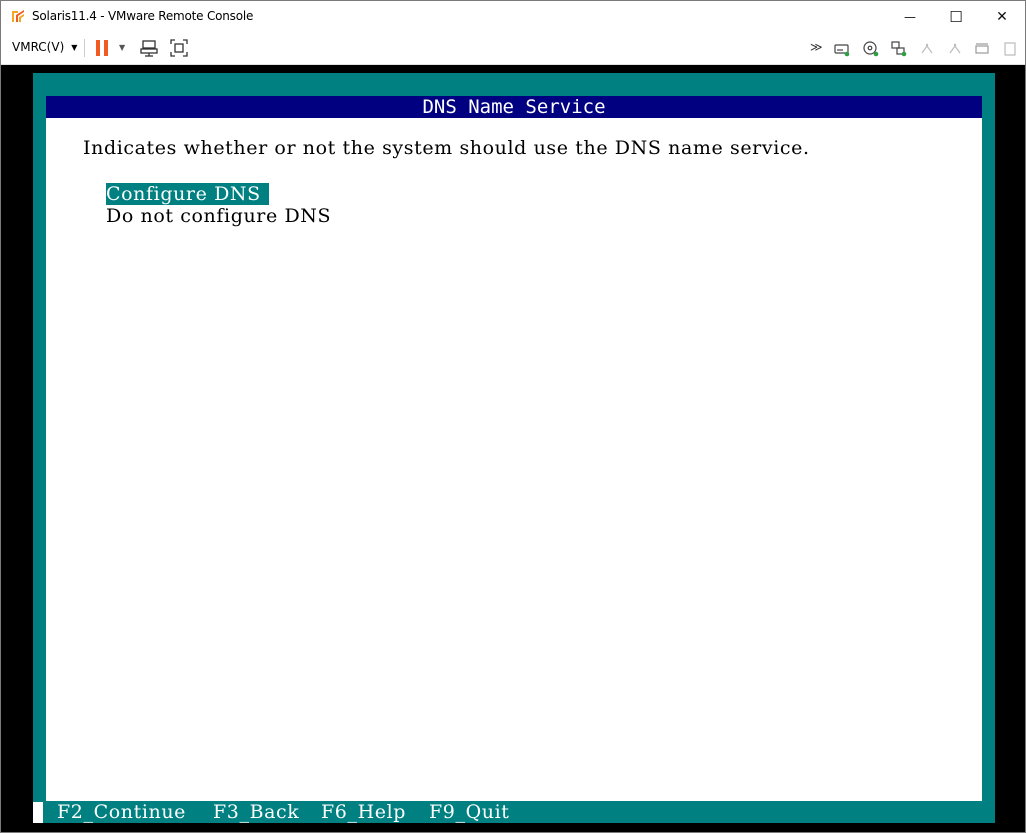 This screenshot has height=833, width=1026. I want to click on maximize-icon: ☐, so click(956, 16).